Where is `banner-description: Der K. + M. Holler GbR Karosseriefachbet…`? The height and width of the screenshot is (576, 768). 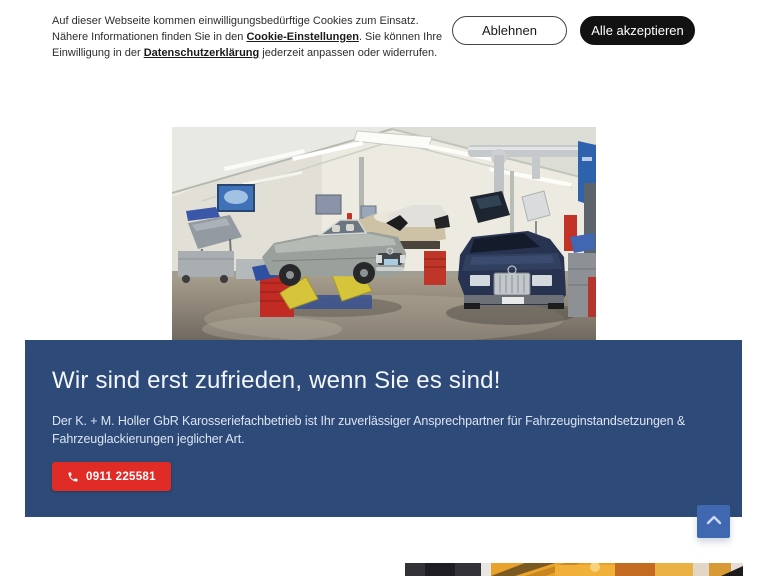
banner-description: Der K. + M. Holler GbR Karosseriefachbet… is located at coordinates (369, 430).